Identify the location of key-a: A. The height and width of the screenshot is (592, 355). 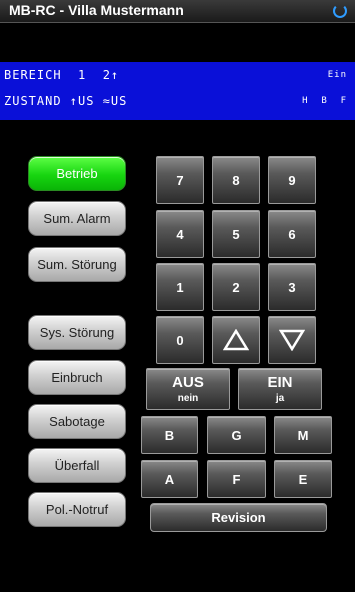
(169, 479).